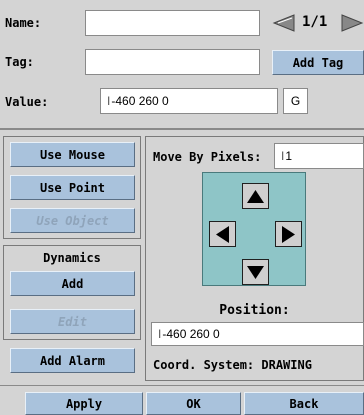  I want to click on divider, so click(182, 129).